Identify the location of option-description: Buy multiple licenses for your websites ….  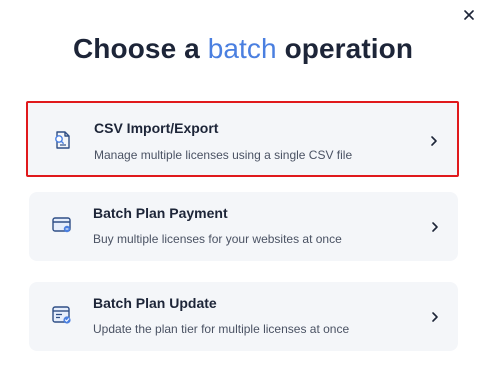
(217, 239).